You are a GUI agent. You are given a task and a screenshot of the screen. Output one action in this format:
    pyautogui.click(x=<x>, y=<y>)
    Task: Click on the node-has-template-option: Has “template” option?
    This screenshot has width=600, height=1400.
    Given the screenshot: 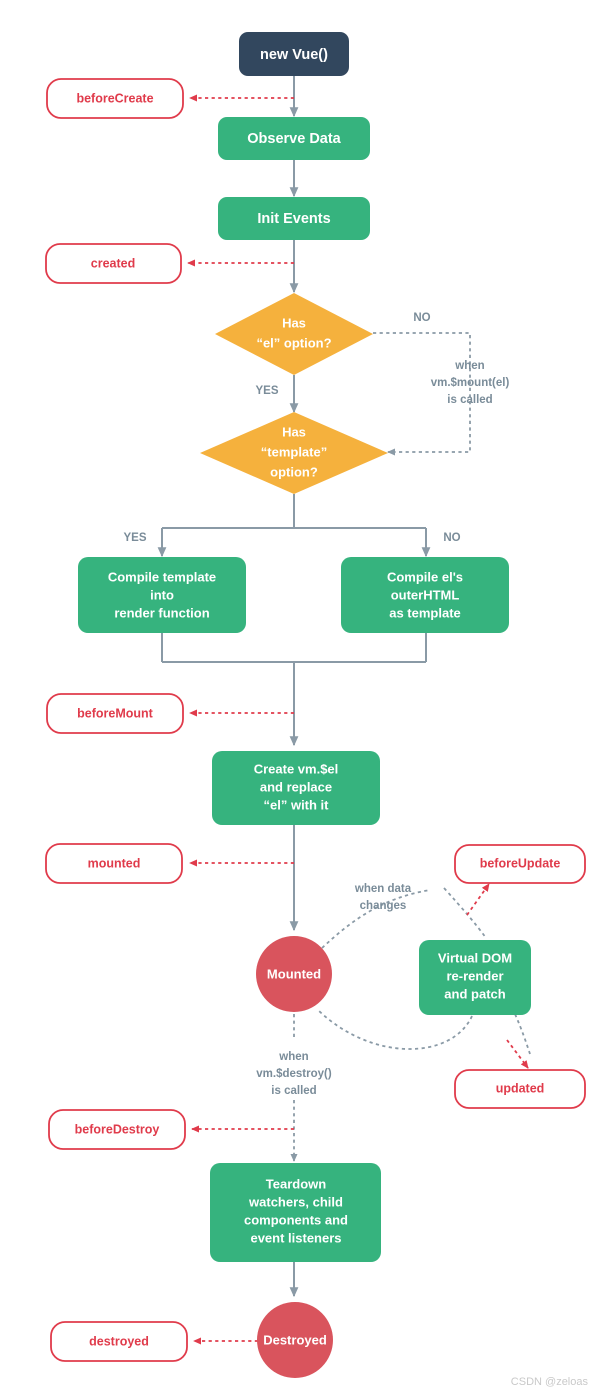 What is the action you would take?
    pyautogui.click(x=294, y=453)
    